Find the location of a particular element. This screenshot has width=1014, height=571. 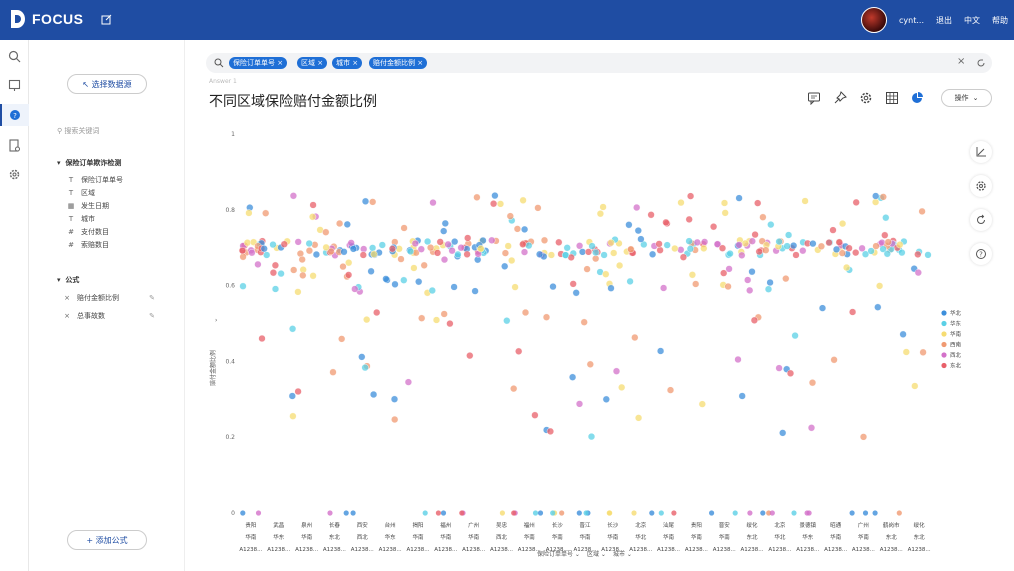

x-tick-label: 揭阳 is located at coordinates (417, 525).